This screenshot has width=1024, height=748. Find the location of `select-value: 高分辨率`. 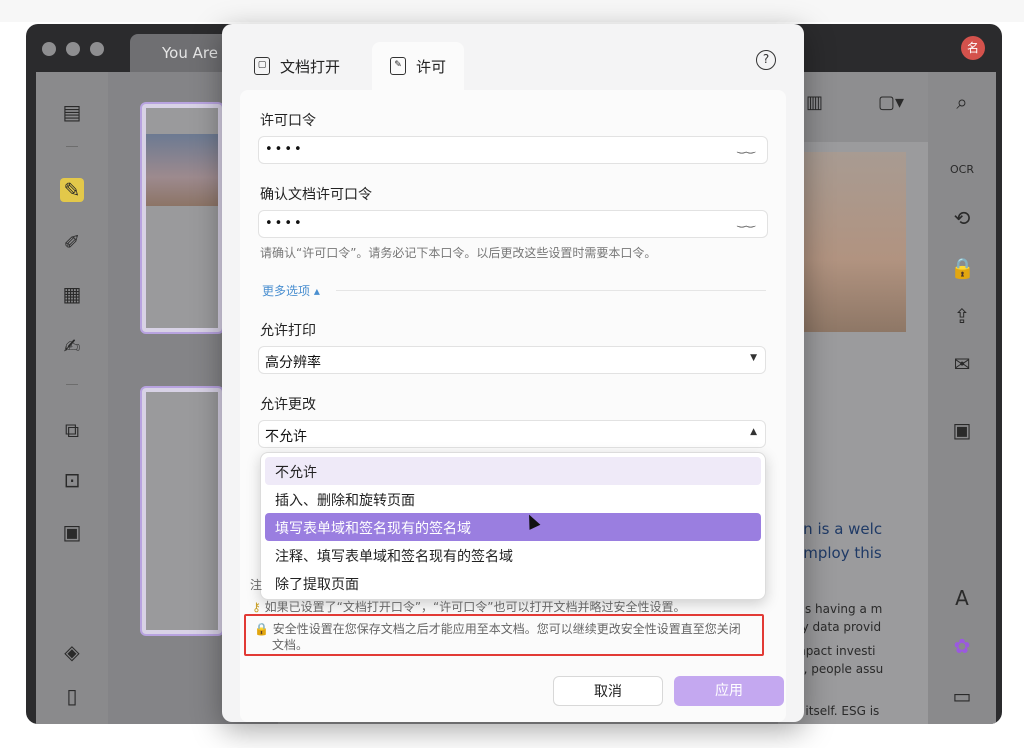

select-value: 高分辨率 is located at coordinates (293, 363).